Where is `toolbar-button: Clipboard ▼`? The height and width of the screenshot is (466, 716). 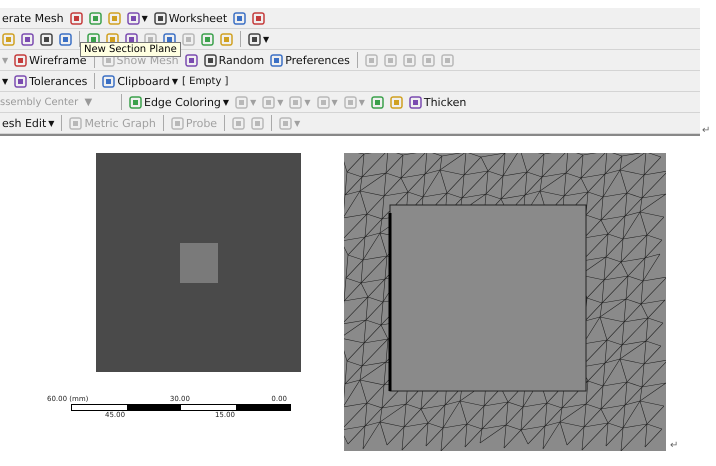
toolbar-button: Clipboard ▼ is located at coordinates (140, 81).